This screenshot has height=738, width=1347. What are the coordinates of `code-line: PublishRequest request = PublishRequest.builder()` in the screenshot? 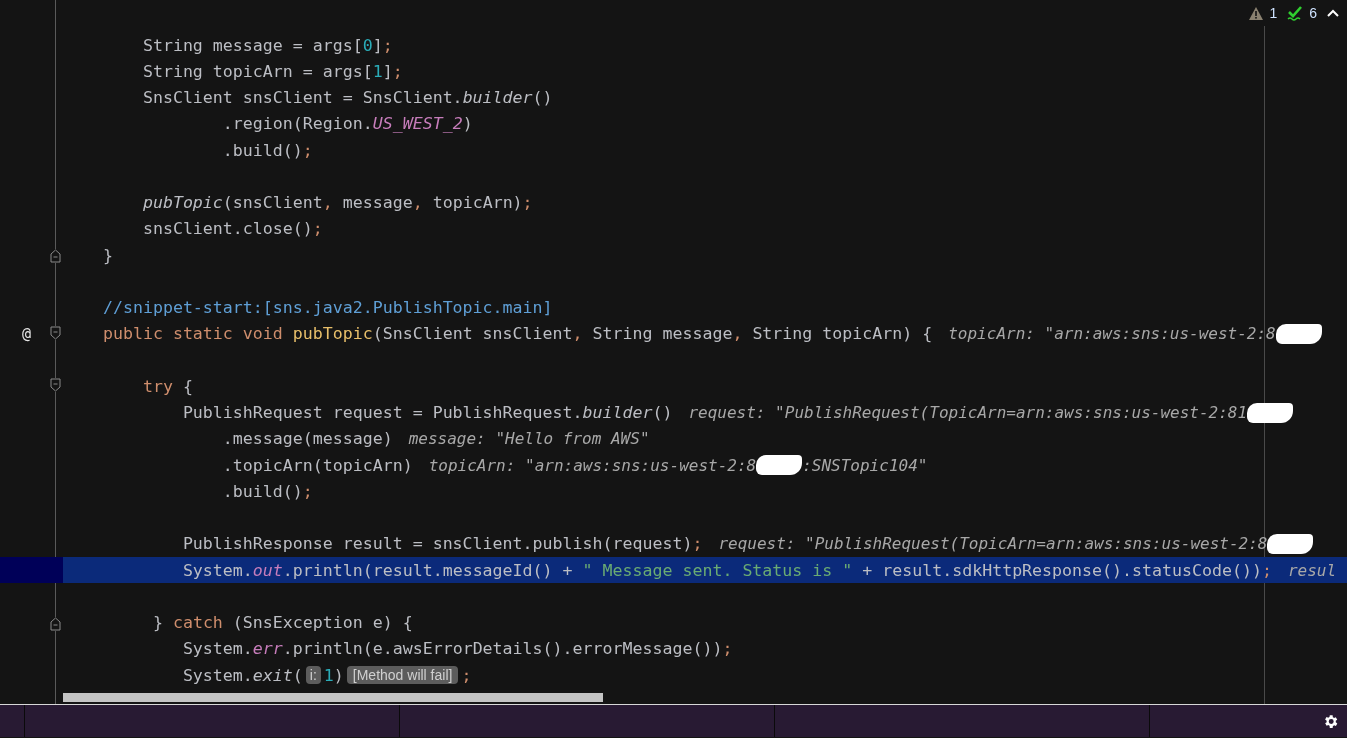 It's located at (427, 413).